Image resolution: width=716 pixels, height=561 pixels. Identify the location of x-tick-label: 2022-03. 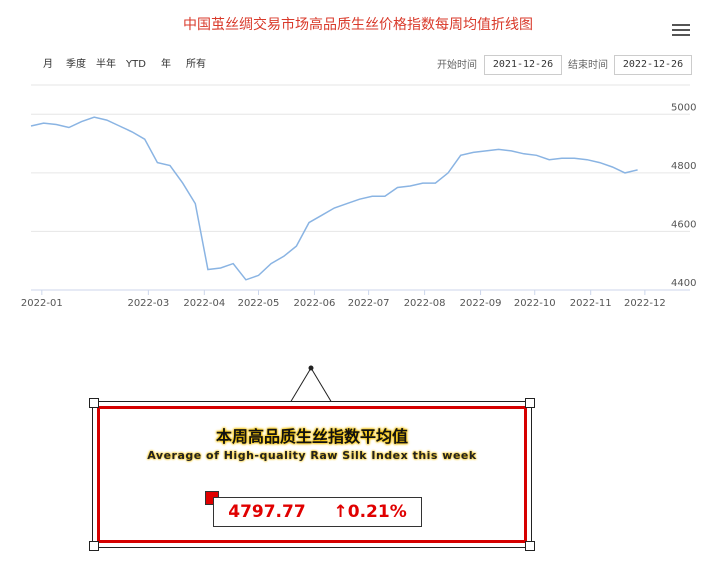
(148, 303).